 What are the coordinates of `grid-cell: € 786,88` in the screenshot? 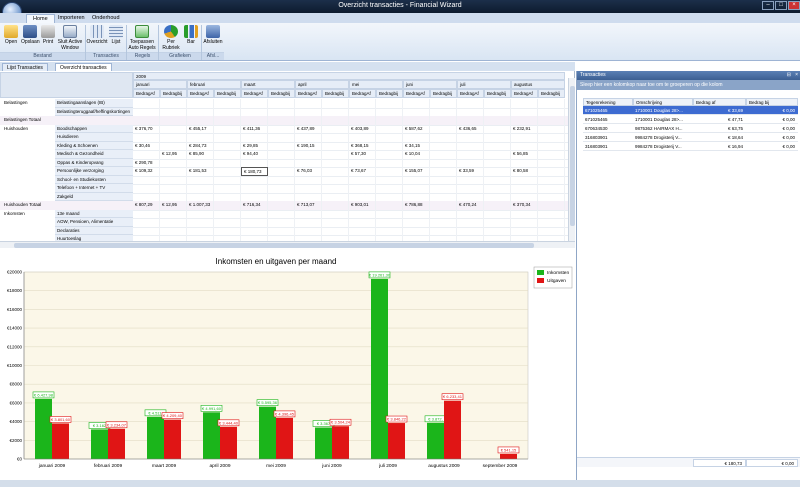 It's located at (416, 205).